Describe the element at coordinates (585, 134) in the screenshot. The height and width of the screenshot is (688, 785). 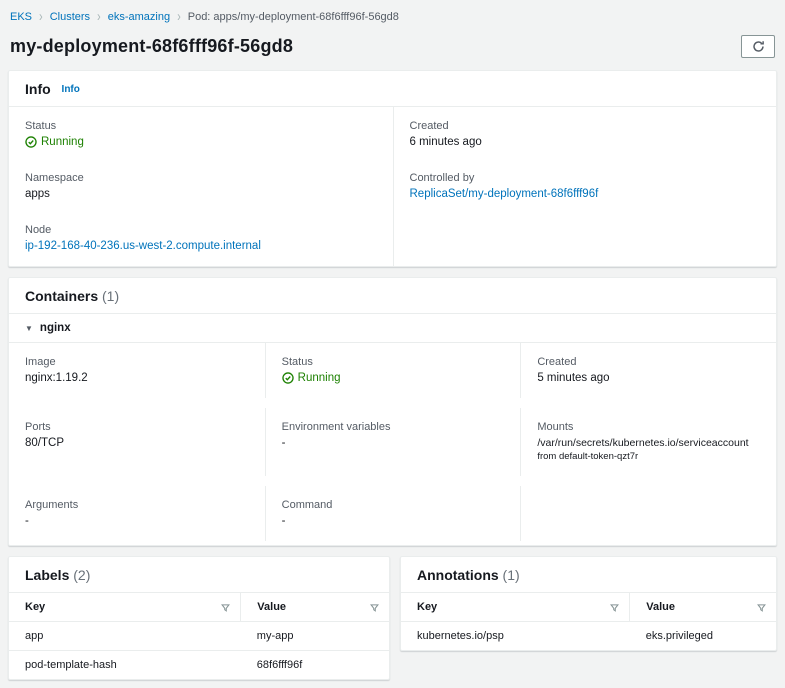
I see `created-field: Created 6 minutes ago` at that location.